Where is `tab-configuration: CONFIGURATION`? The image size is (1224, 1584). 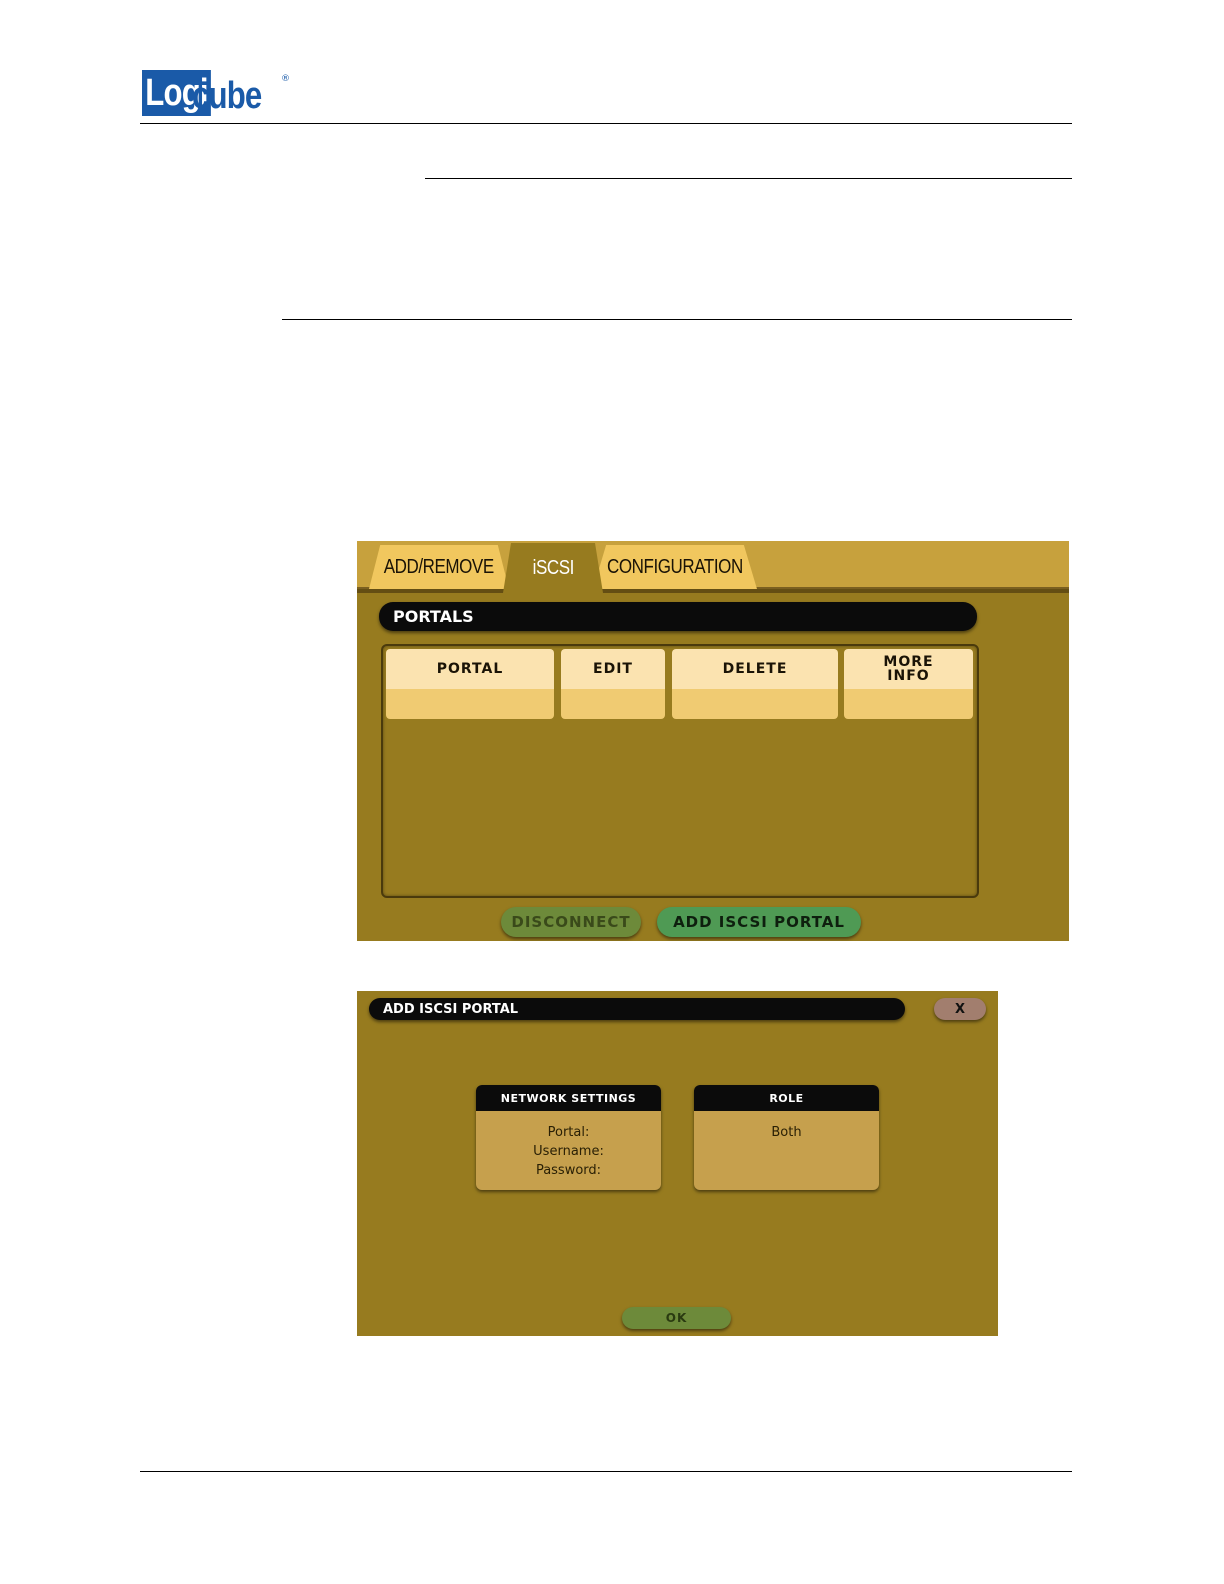
tab-configuration: CONFIGURATION is located at coordinates (675, 567).